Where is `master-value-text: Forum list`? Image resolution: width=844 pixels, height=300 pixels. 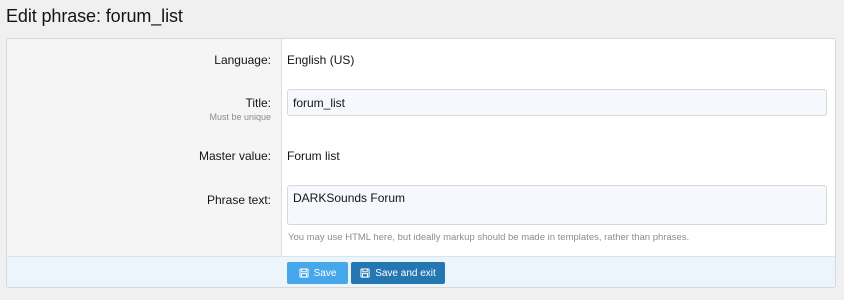
master-value-text: Forum list is located at coordinates (313, 156).